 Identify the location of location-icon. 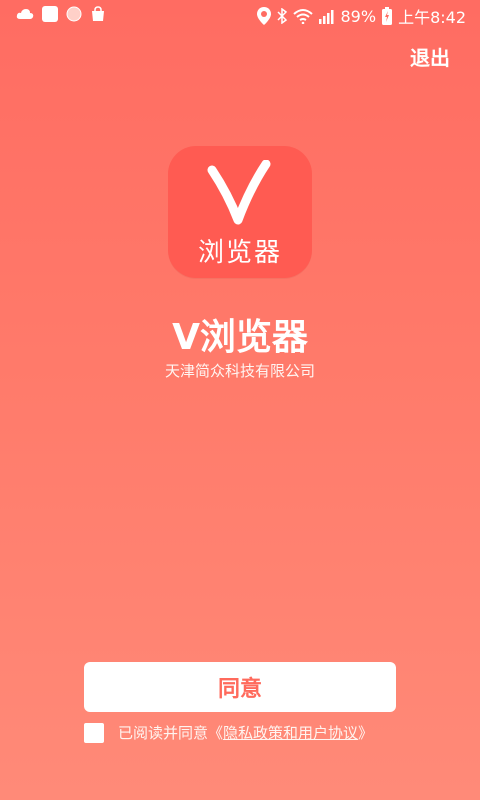
(263, 16).